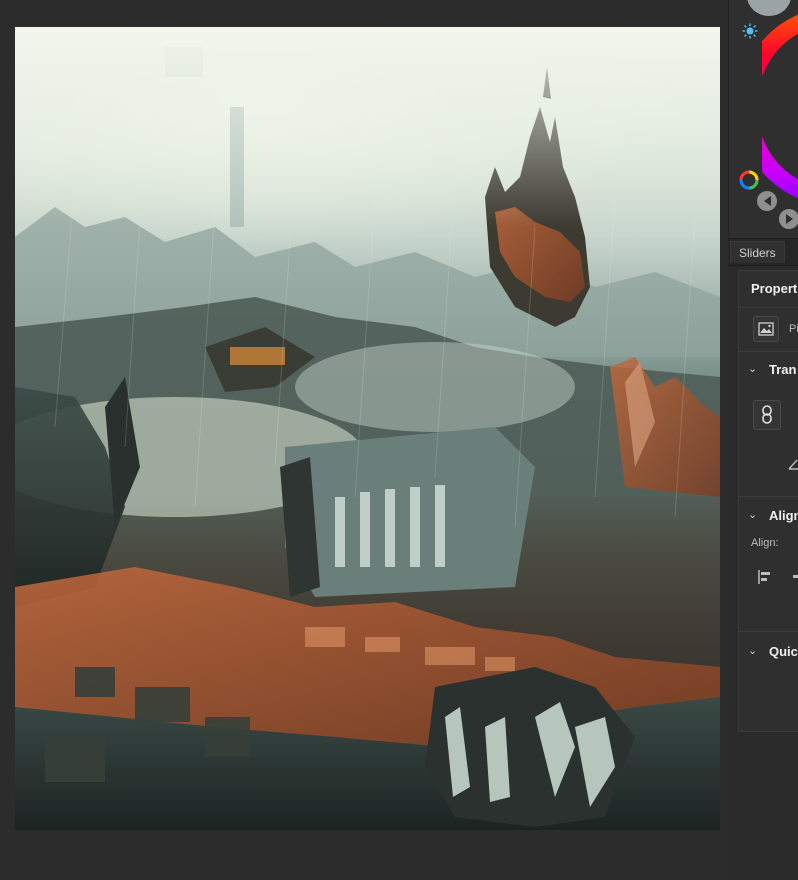 Image resolution: width=798 pixels, height=880 pixels. I want to click on properties-panel: Properti Pi ⌄ Tran ⌄ Alig Align: ⌄ Quic, so click(768, 501).